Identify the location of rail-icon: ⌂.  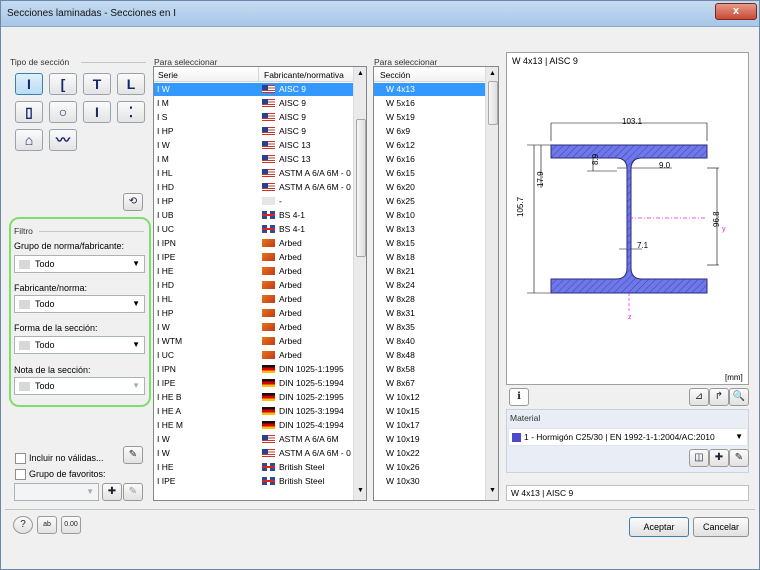
(29, 140).